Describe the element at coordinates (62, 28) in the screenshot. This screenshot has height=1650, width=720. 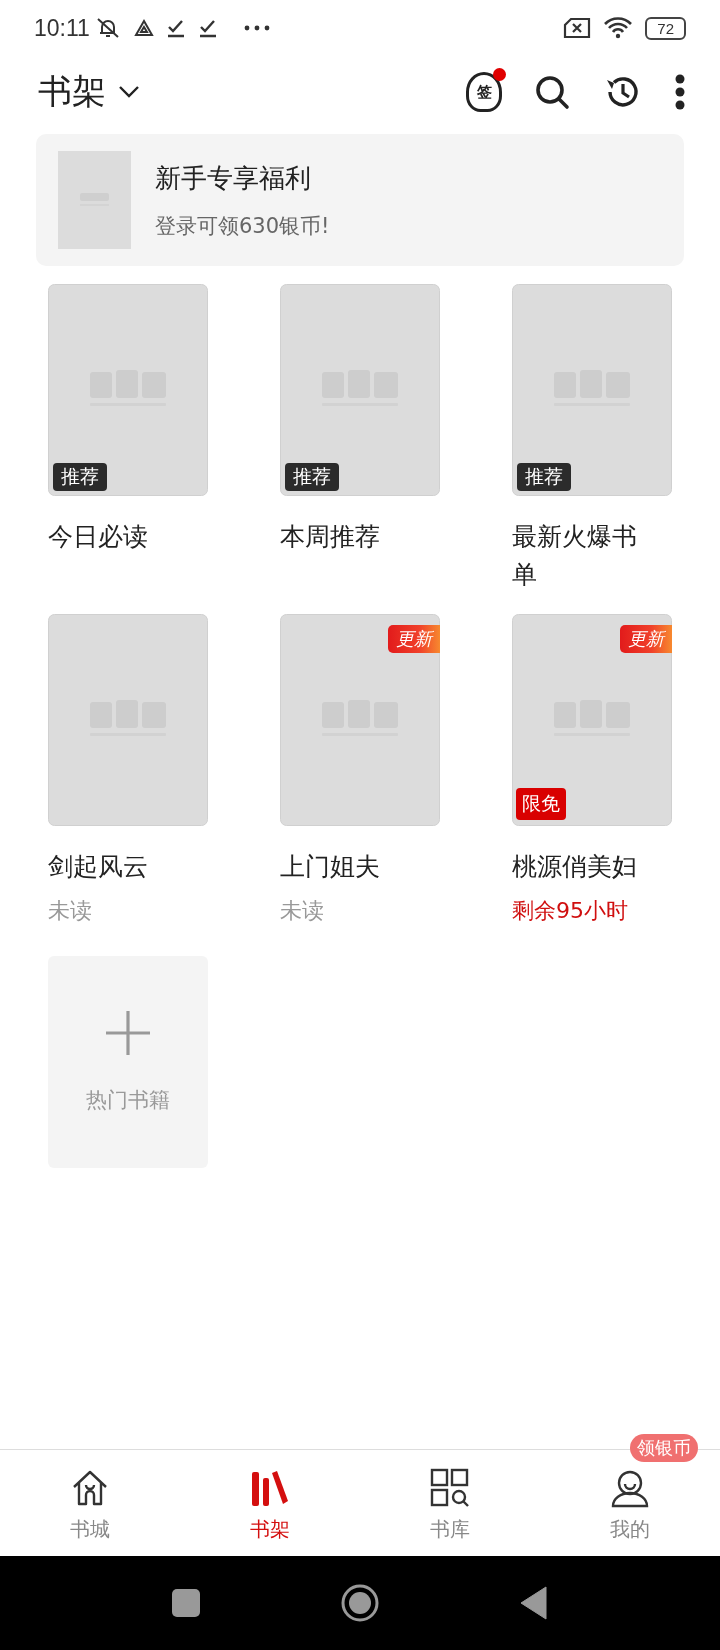
I see `status-time: 10:11` at that location.